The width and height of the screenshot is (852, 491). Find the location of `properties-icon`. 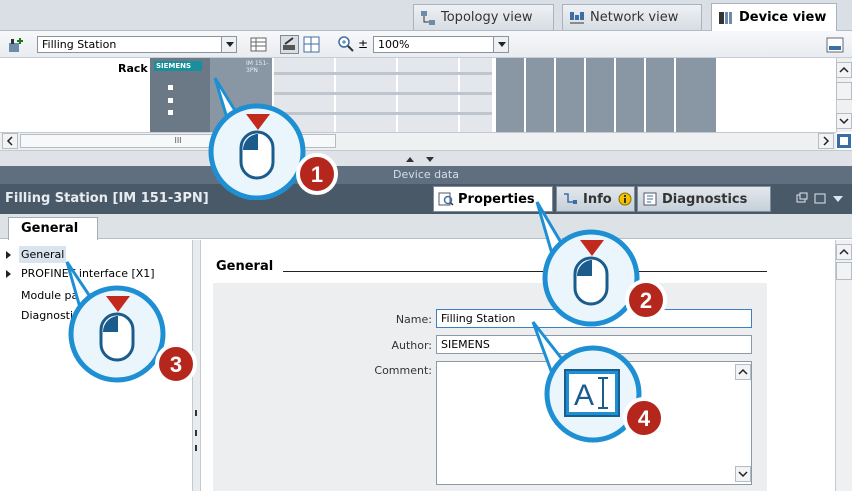

properties-icon is located at coordinates (446, 199).